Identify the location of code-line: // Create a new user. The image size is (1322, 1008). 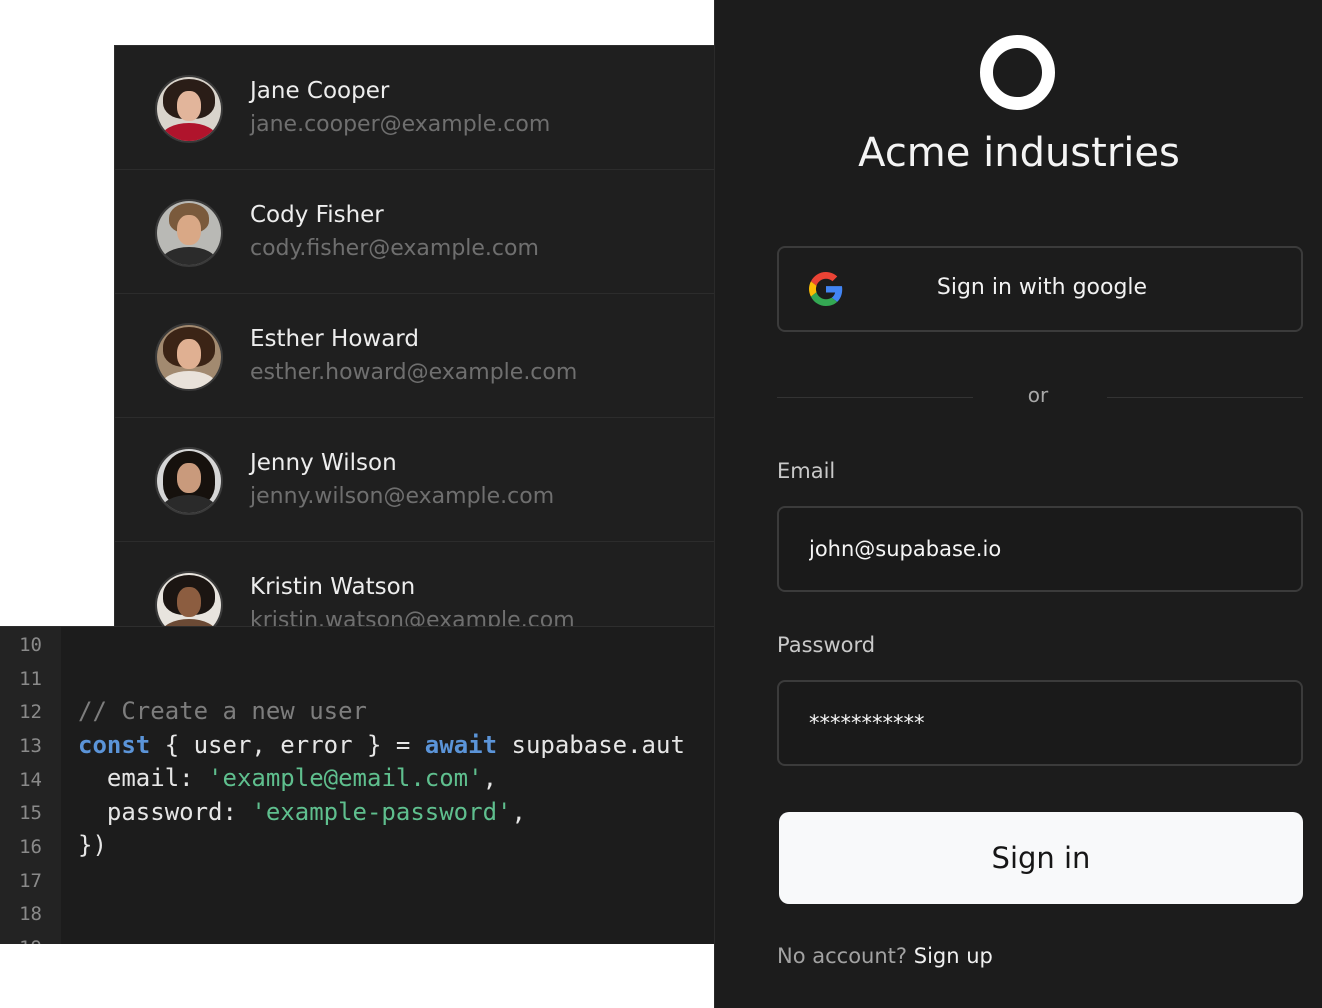
(222, 711).